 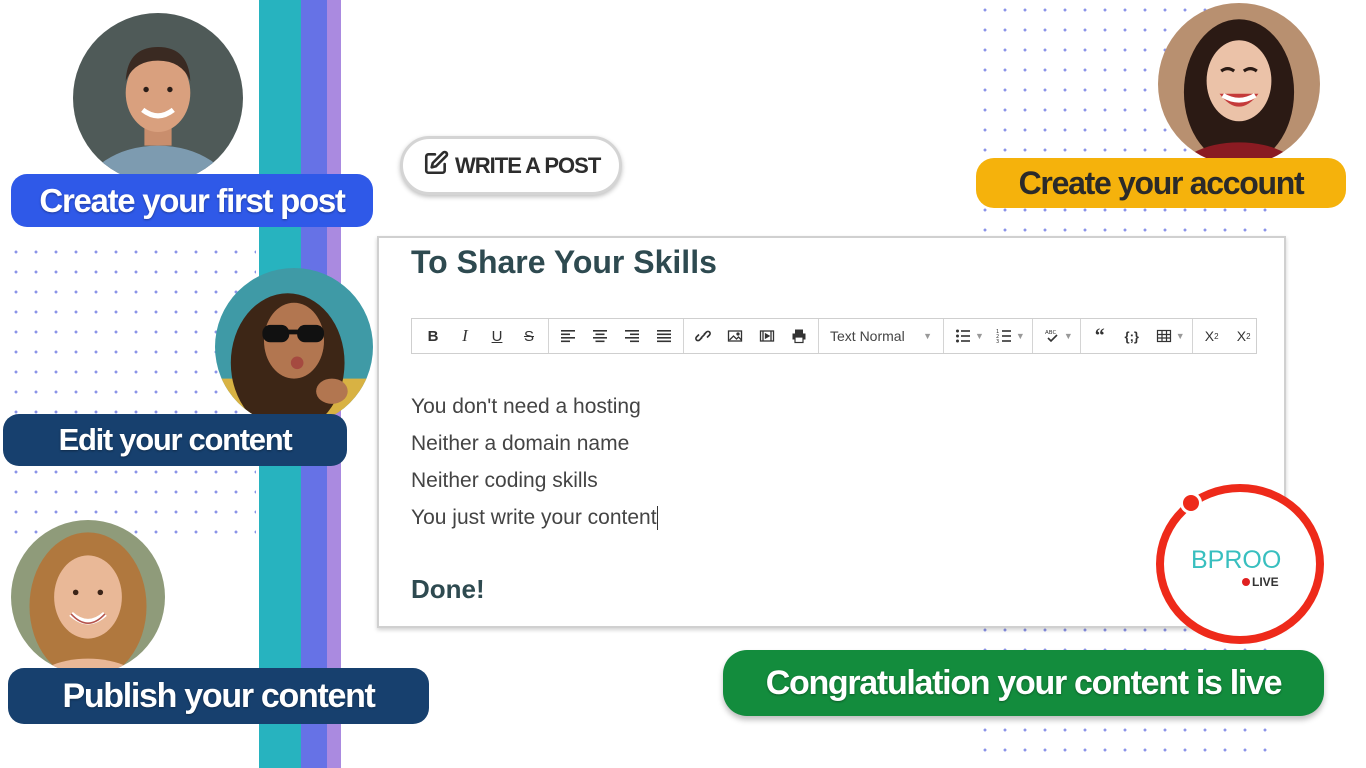 I want to click on write-a-post-button: WRITE A POST, so click(x=511, y=165).